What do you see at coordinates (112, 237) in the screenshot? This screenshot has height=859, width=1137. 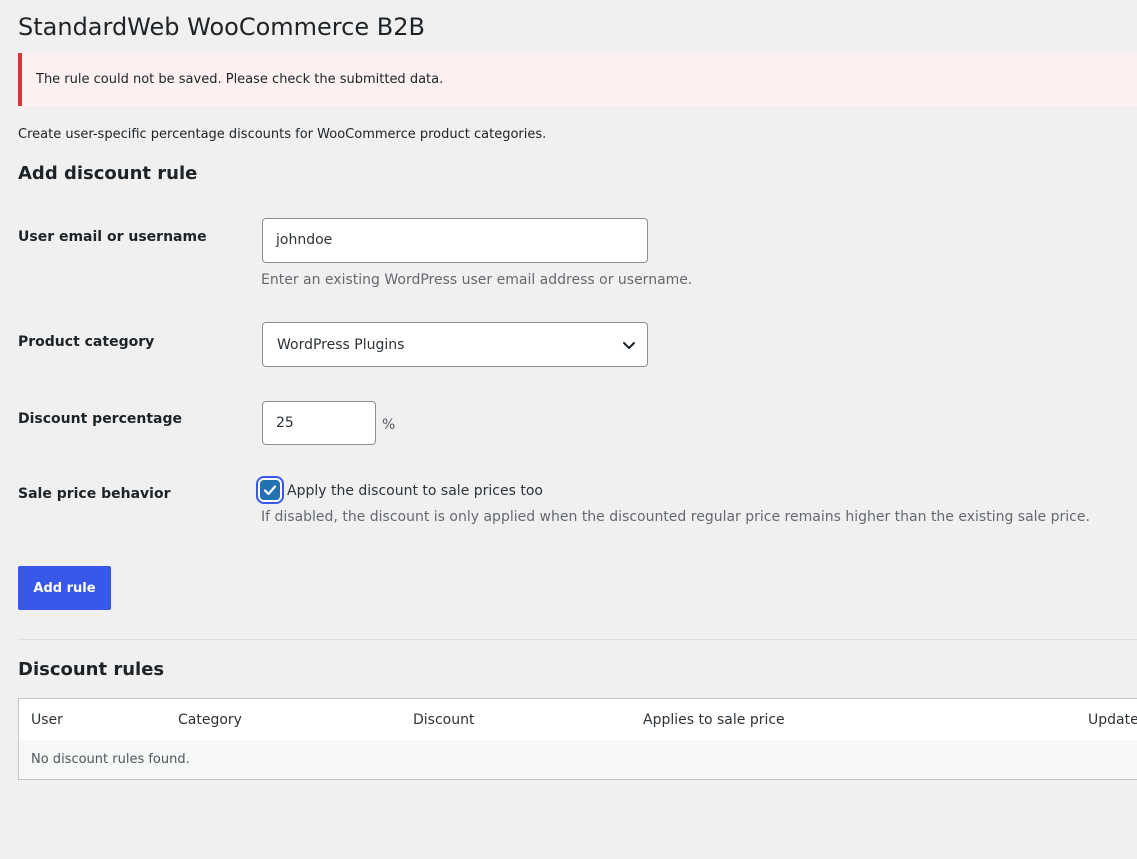 I see `user-field-label: User email or username` at bounding box center [112, 237].